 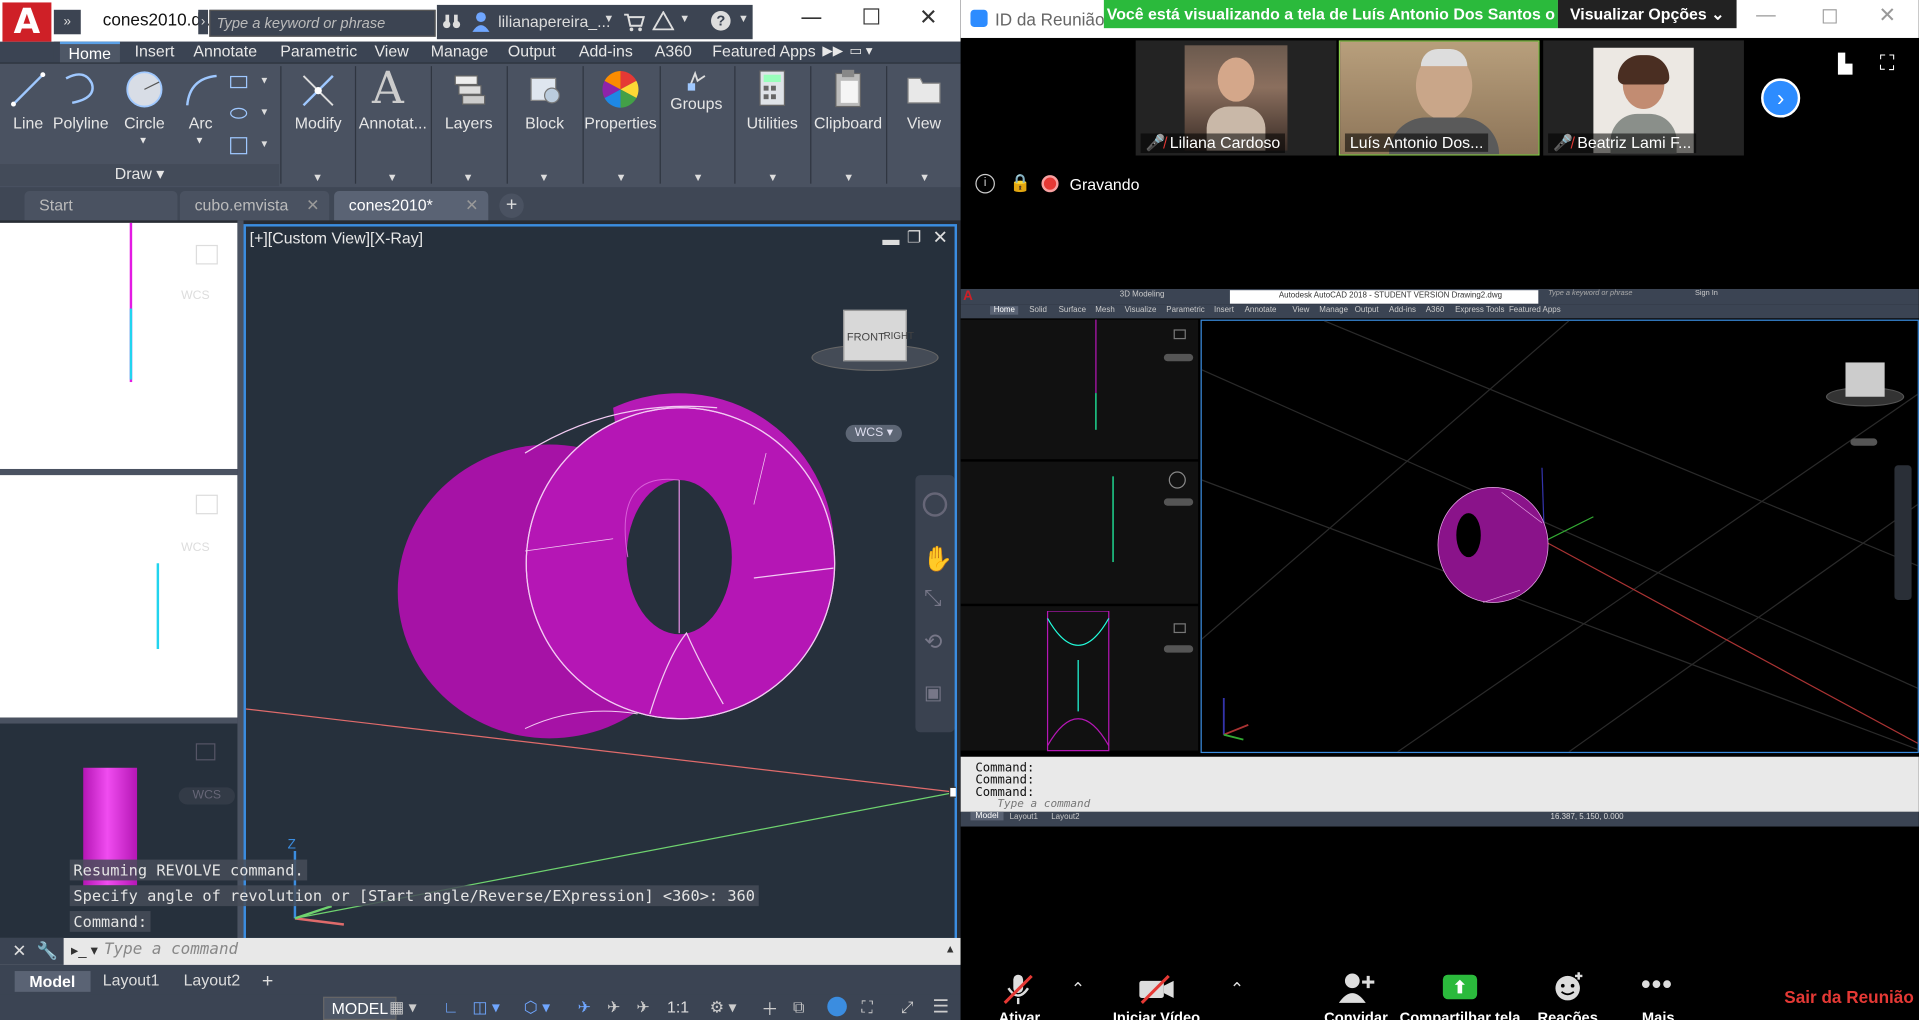 I want to click on speaker-view-icon: ▙, so click(x=1845, y=64).